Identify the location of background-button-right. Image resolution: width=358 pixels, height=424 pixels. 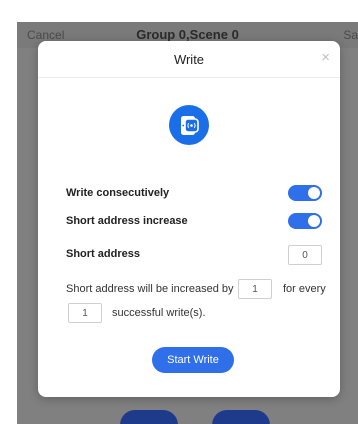
(241, 417).